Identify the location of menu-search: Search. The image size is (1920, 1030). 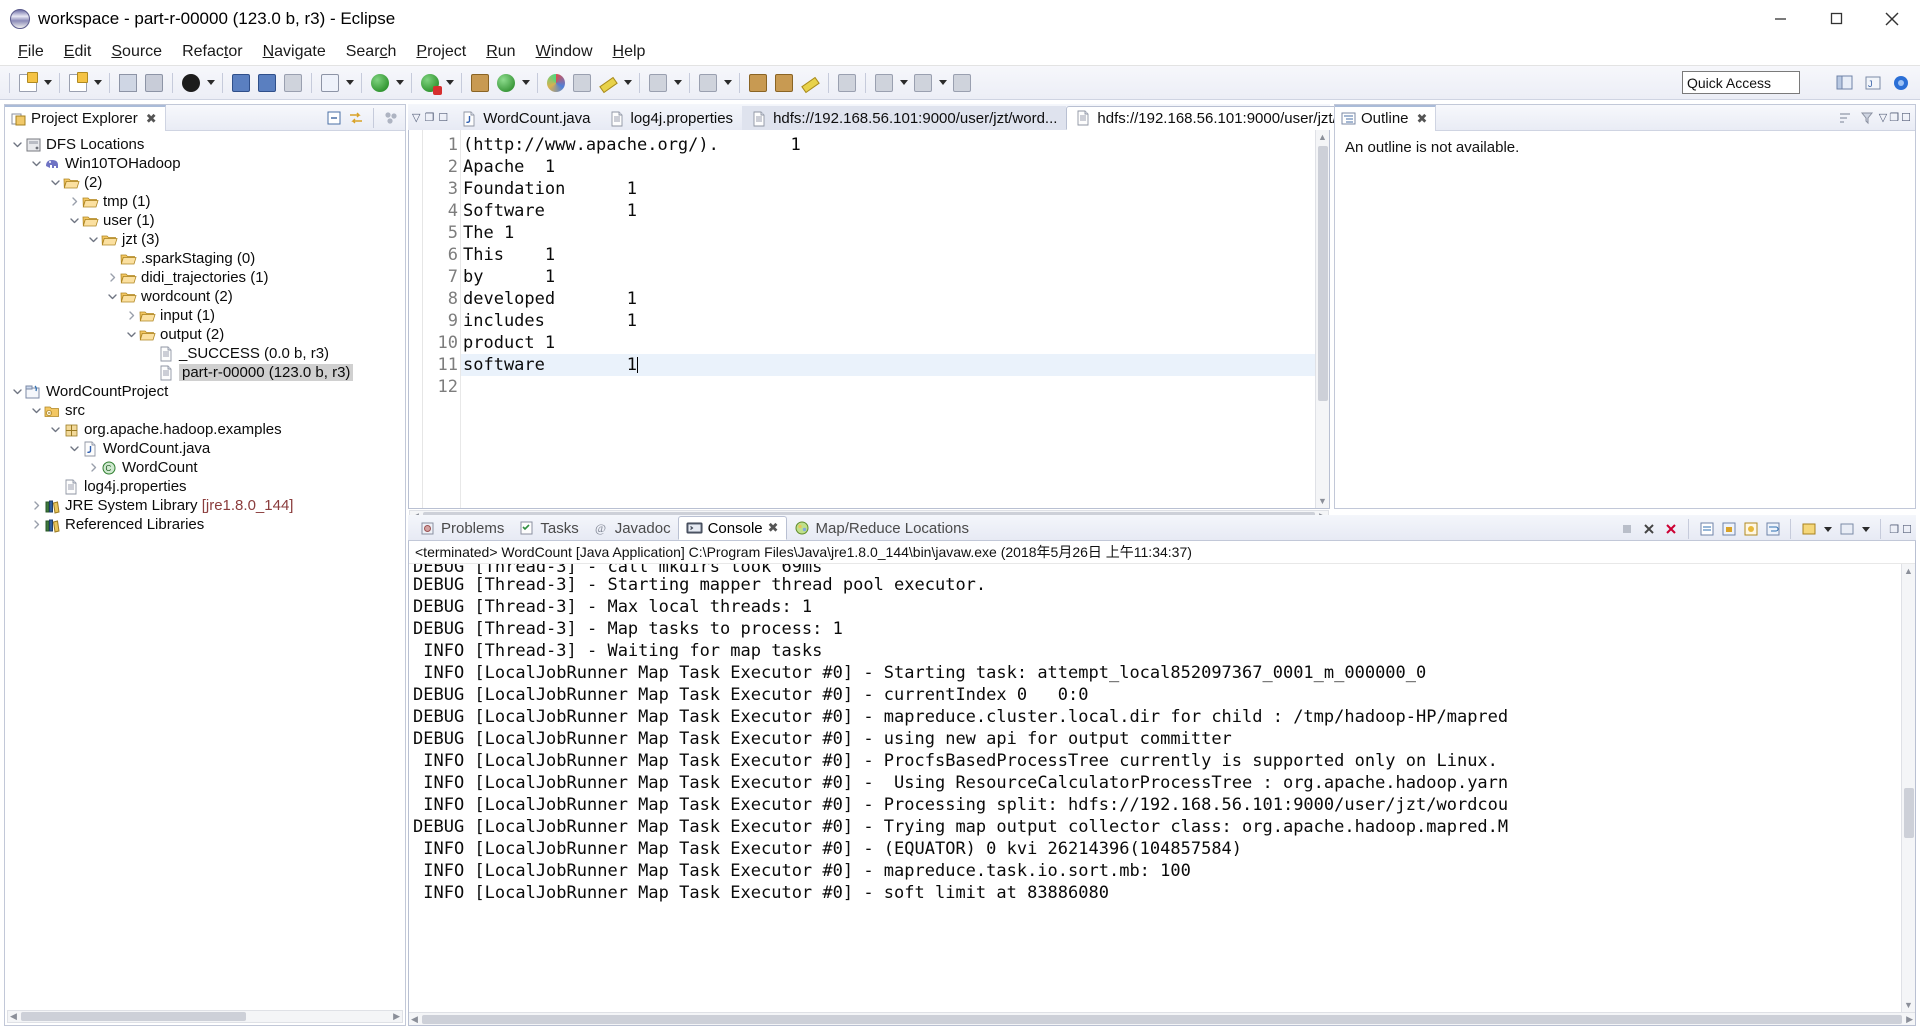
(371, 52).